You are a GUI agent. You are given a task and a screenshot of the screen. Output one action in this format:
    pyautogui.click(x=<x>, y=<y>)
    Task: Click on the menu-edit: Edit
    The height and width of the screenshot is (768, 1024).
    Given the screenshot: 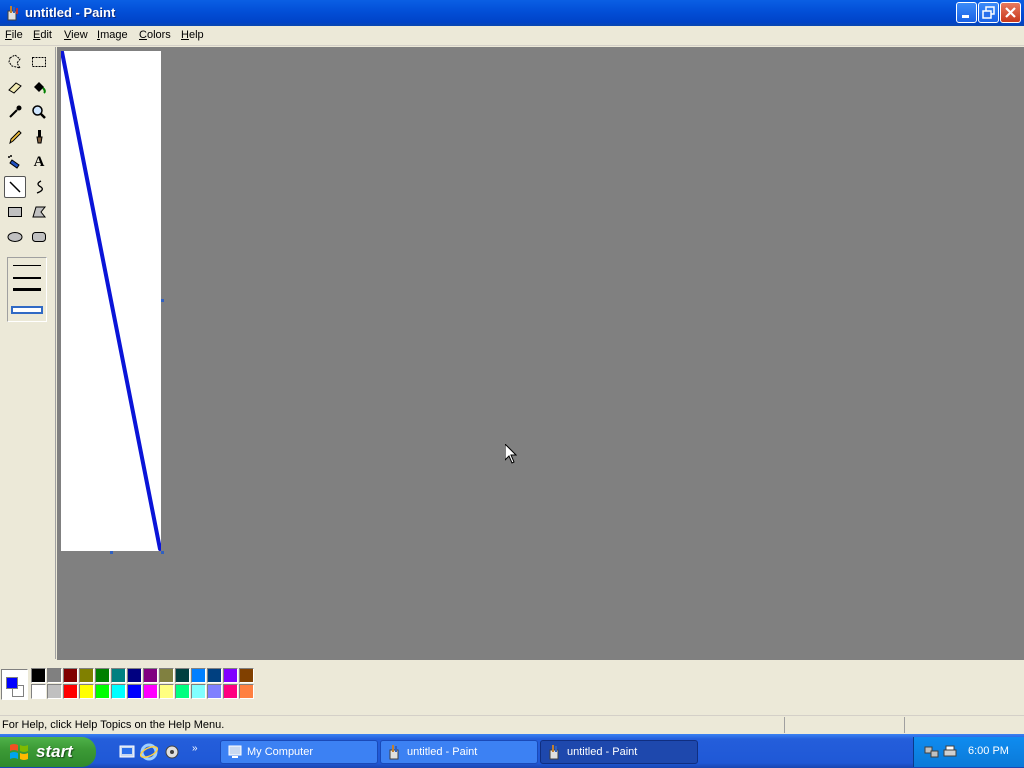 What is the action you would take?
    pyautogui.click(x=42, y=35)
    